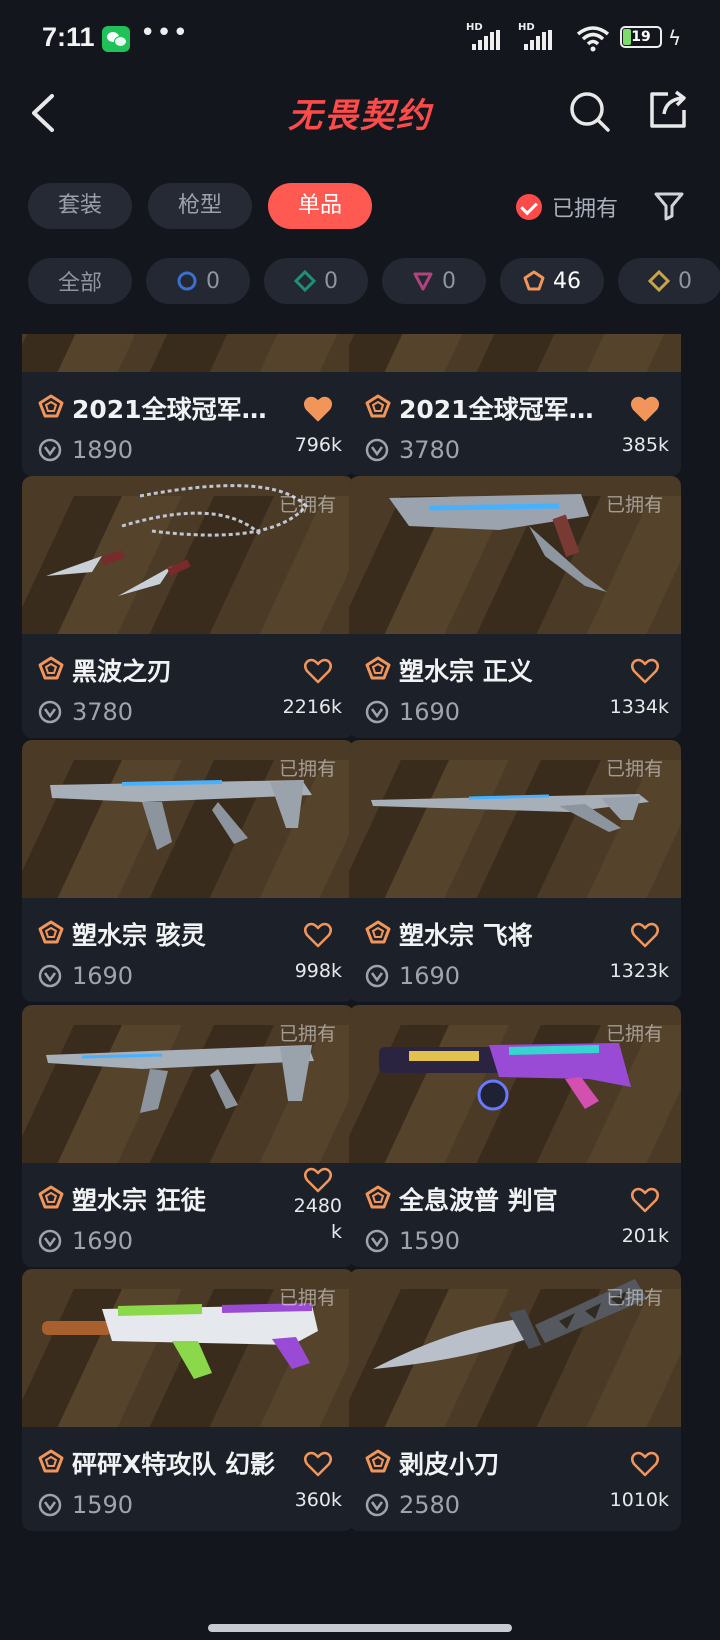  Describe the element at coordinates (188, 607) in the screenshot. I see `skin-card: 已拥有 黑波之刃 3780 2216k` at that location.